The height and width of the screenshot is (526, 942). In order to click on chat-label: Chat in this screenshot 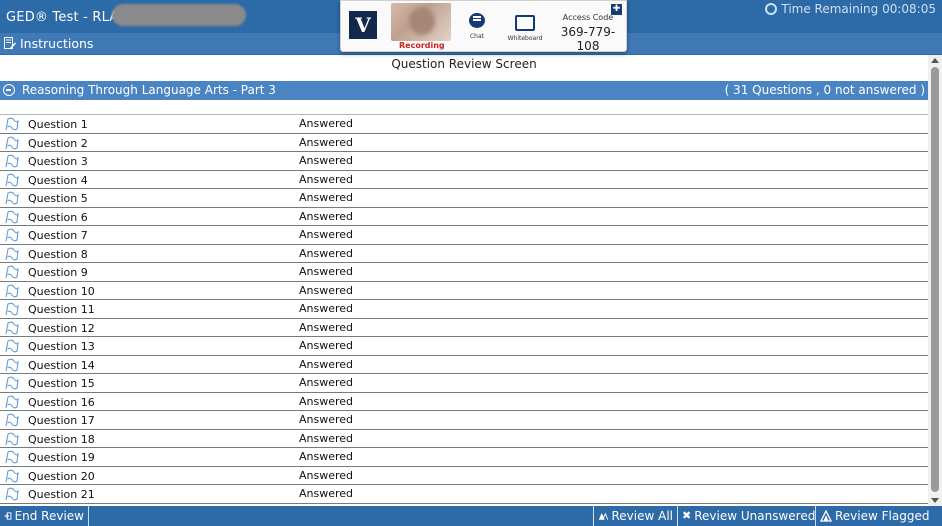, I will do `click(477, 36)`.